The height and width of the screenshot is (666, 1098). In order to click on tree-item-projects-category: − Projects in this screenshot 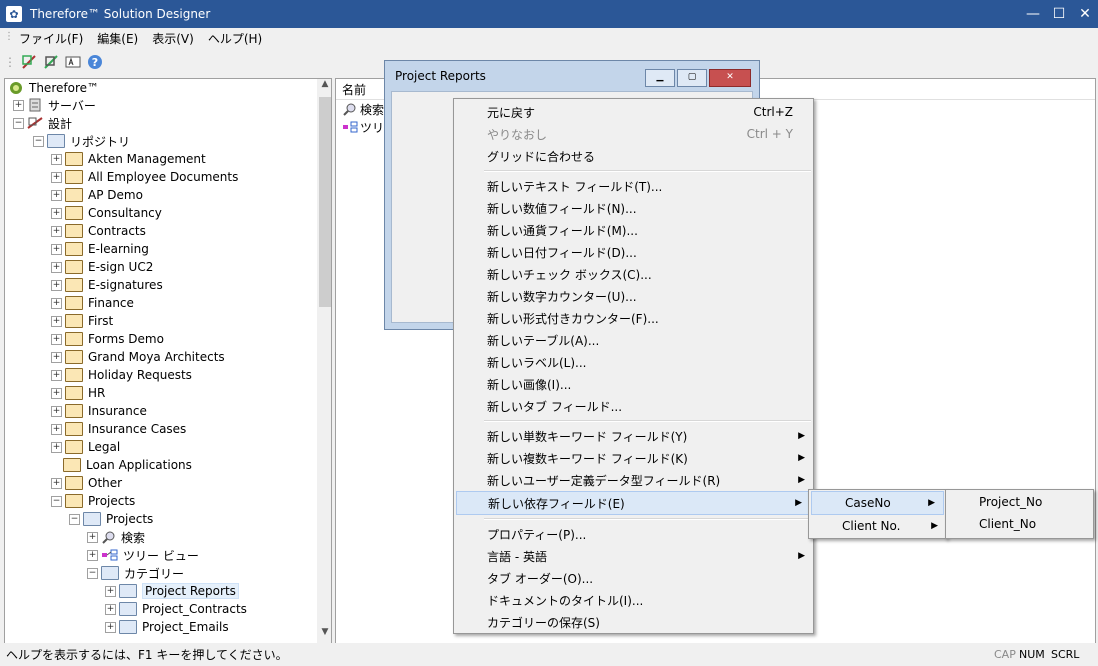, I will do `click(111, 519)`.